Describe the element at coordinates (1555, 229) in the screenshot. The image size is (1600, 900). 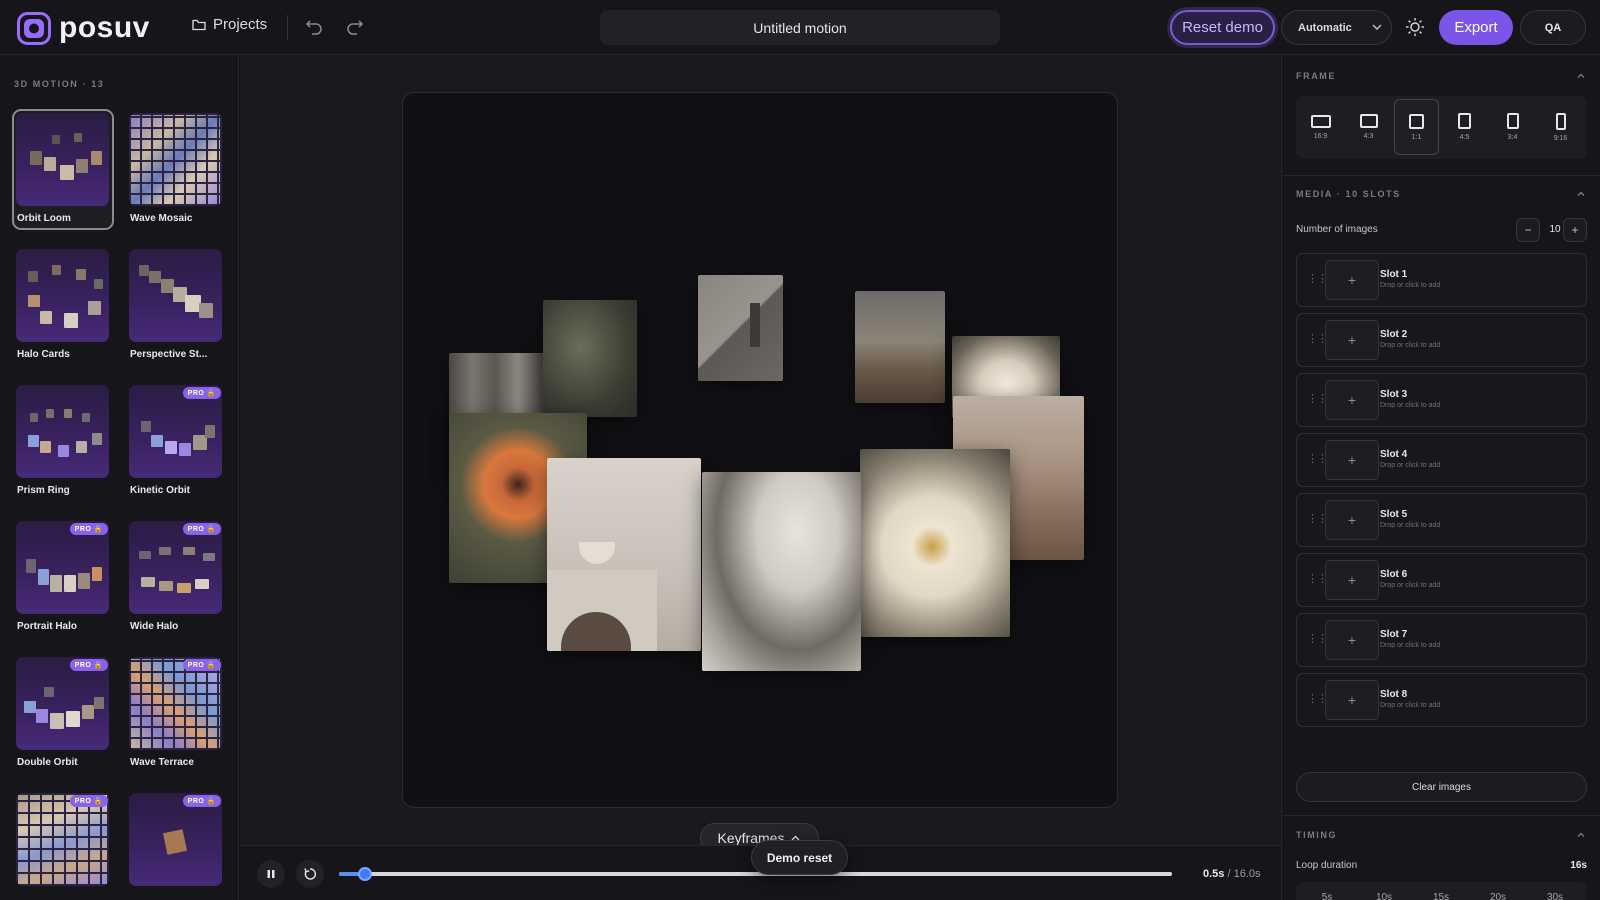
I see `image-count-value: 10` at that location.